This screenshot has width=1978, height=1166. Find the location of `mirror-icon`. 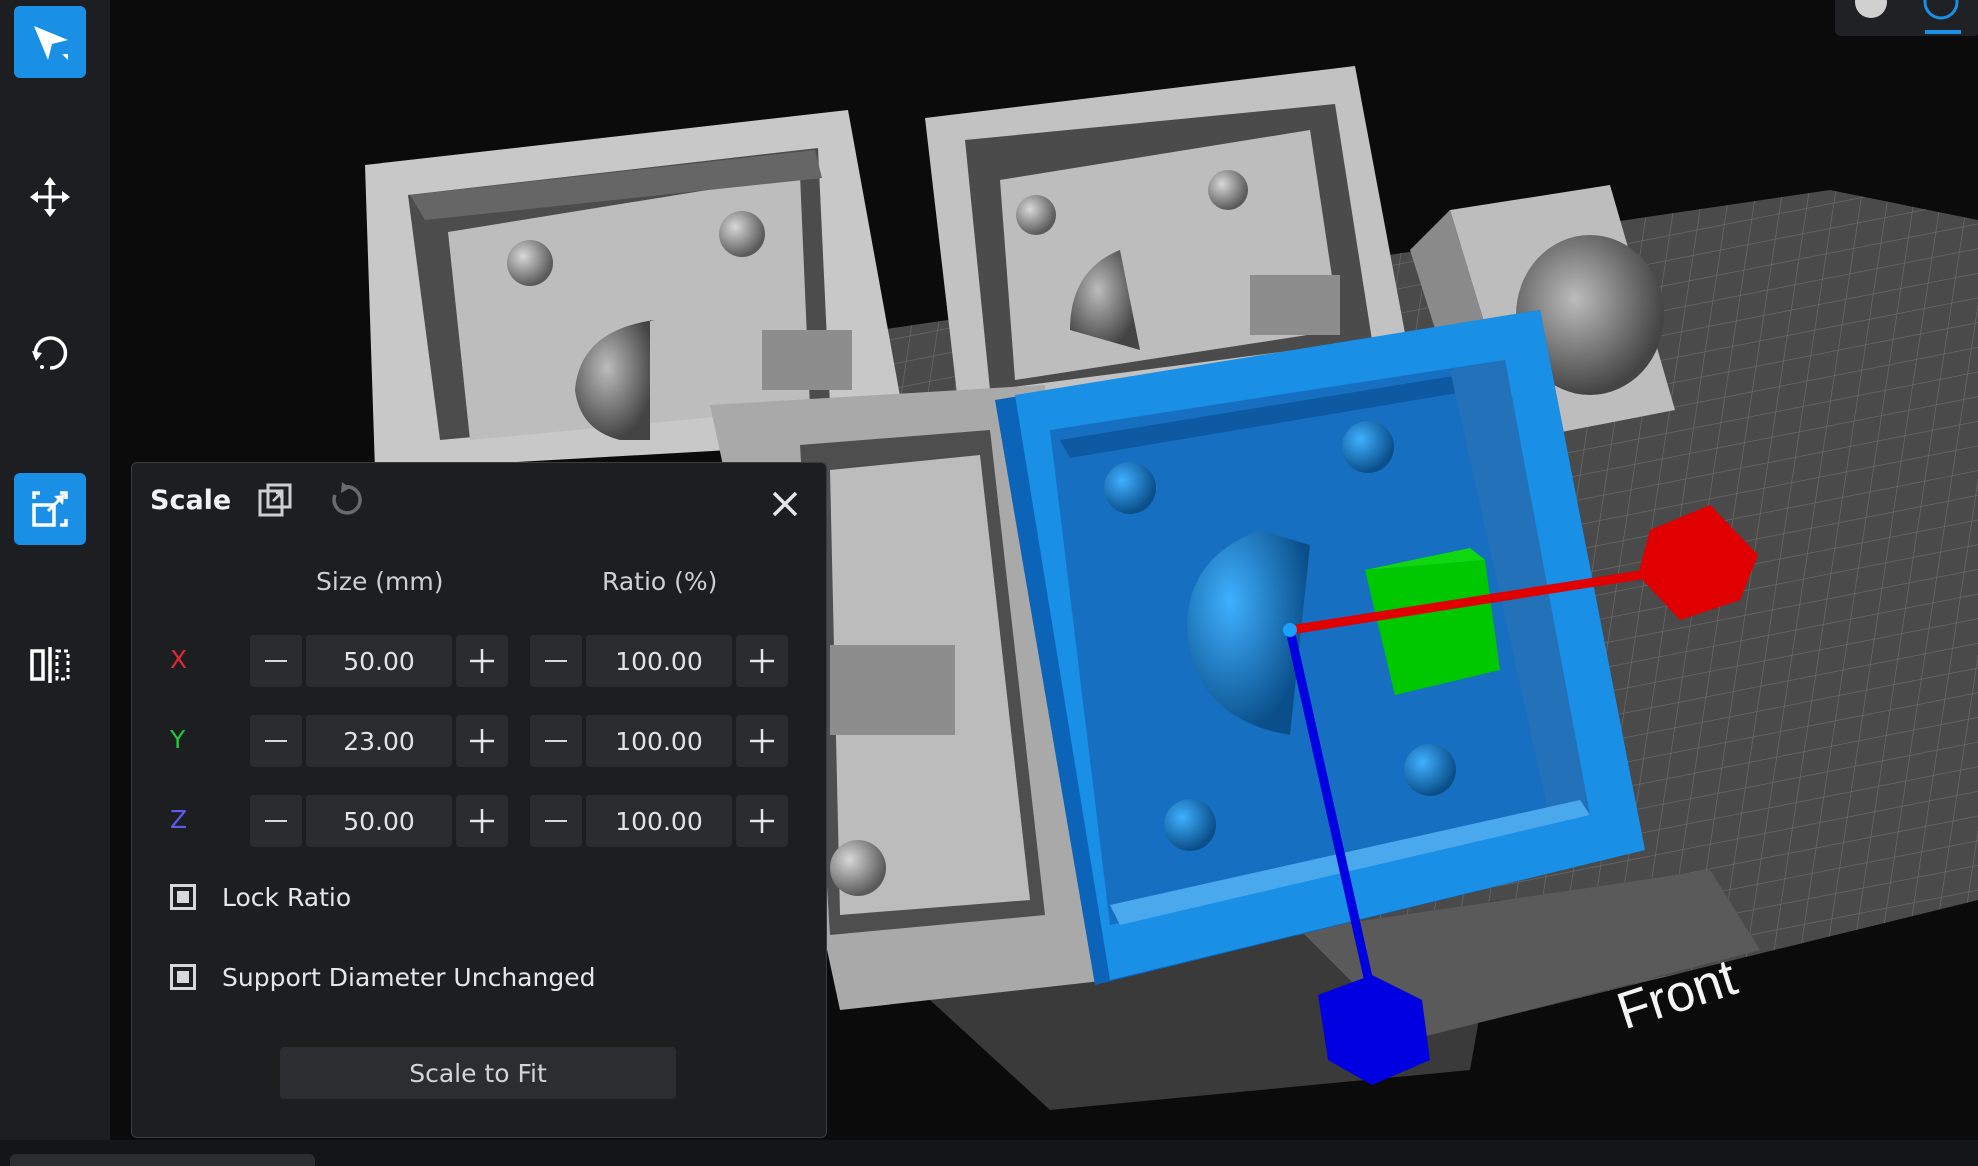

mirror-icon is located at coordinates (50, 665).